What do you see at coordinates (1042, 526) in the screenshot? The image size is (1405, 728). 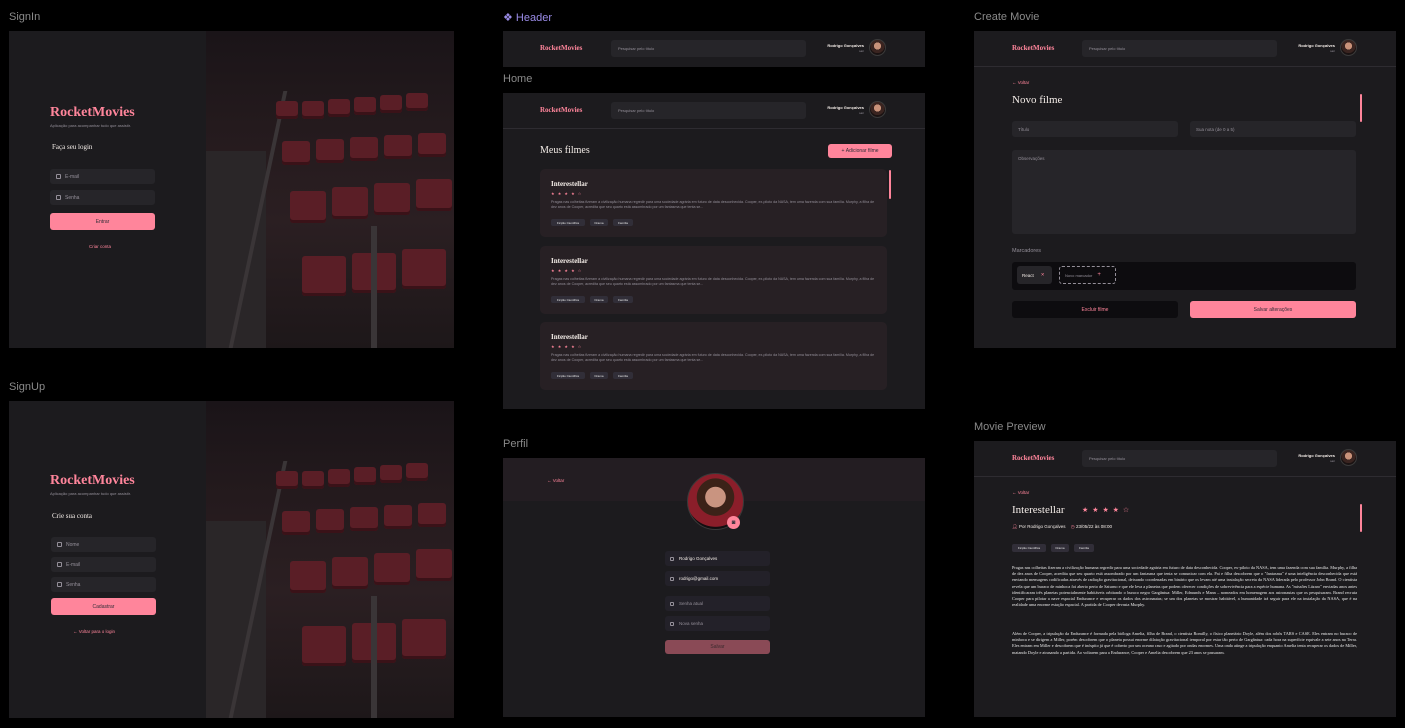 I see `author-label: Por Rodrigo Gonçalves` at bounding box center [1042, 526].